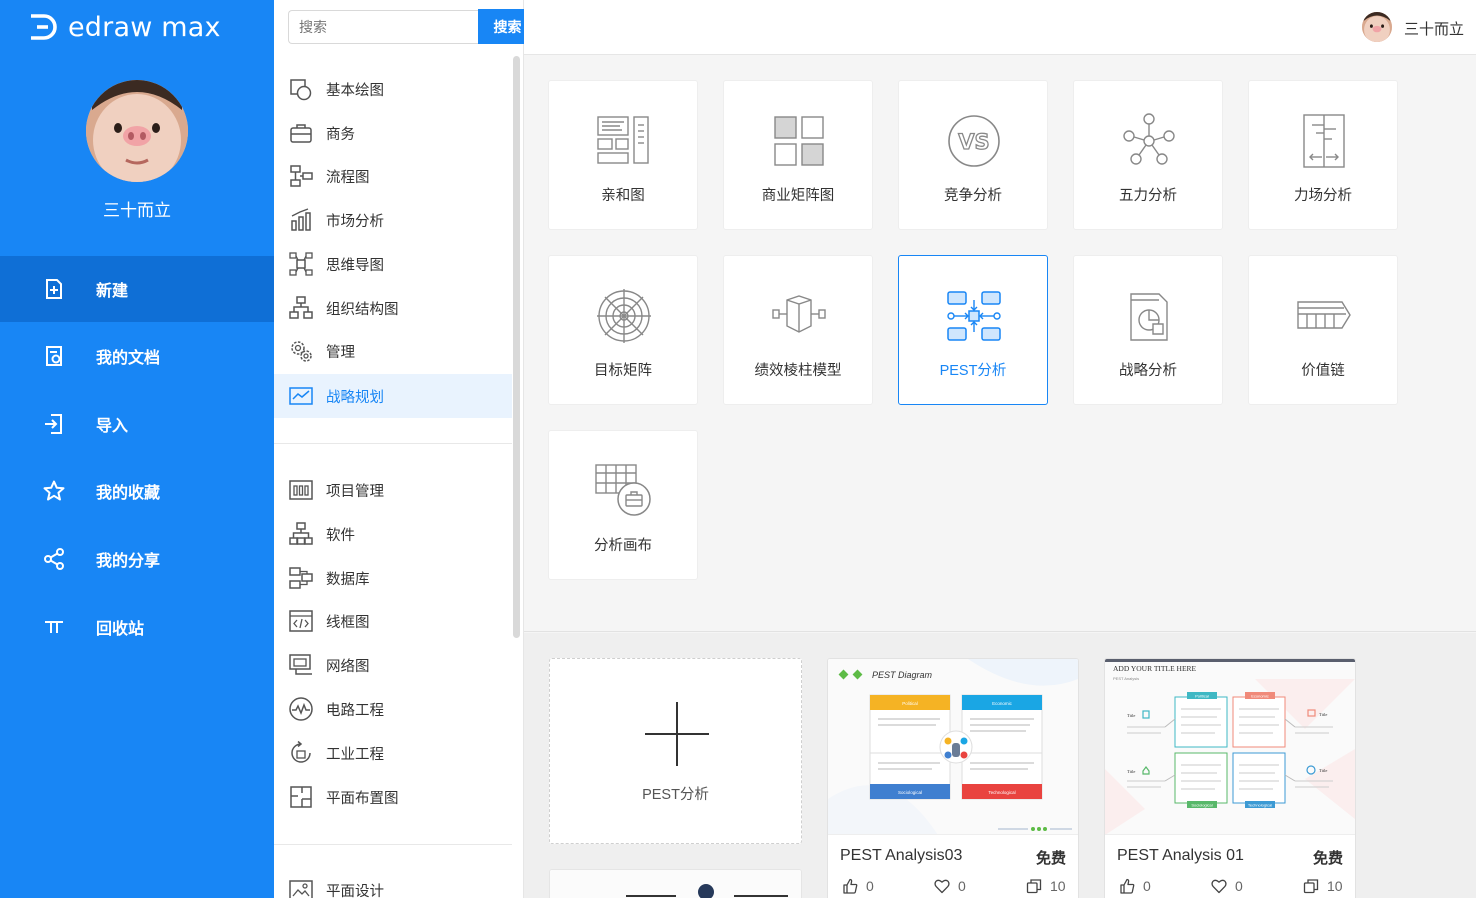 The width and height of the screenshot is (1476, 898). I want to click on svg-text: Technological, so click(1260, 805).